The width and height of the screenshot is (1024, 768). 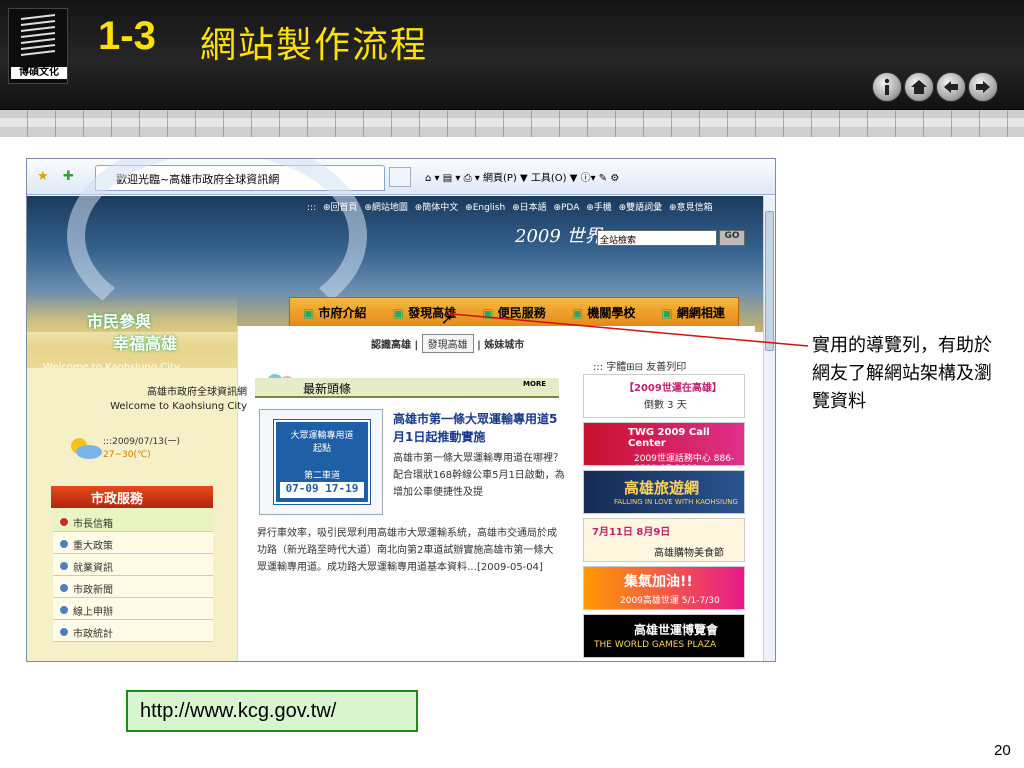 I want to click on ad-title: 高雄旅遊網, so click(x=662, y=488).